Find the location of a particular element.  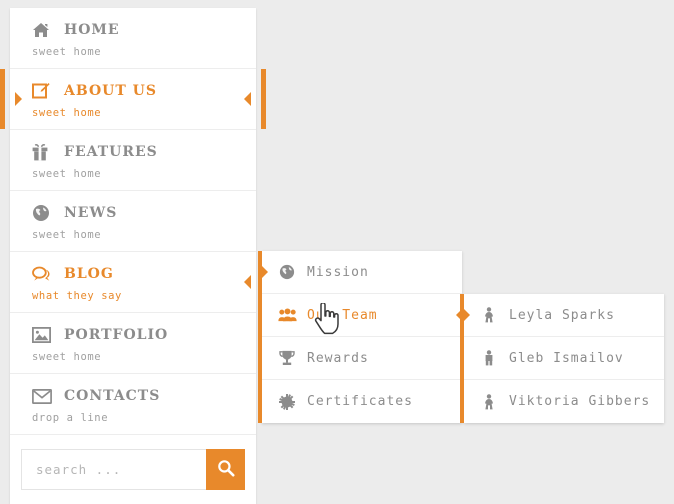

menu-item-contacts-title: CONTACTS is located at coordinates (144, 396).